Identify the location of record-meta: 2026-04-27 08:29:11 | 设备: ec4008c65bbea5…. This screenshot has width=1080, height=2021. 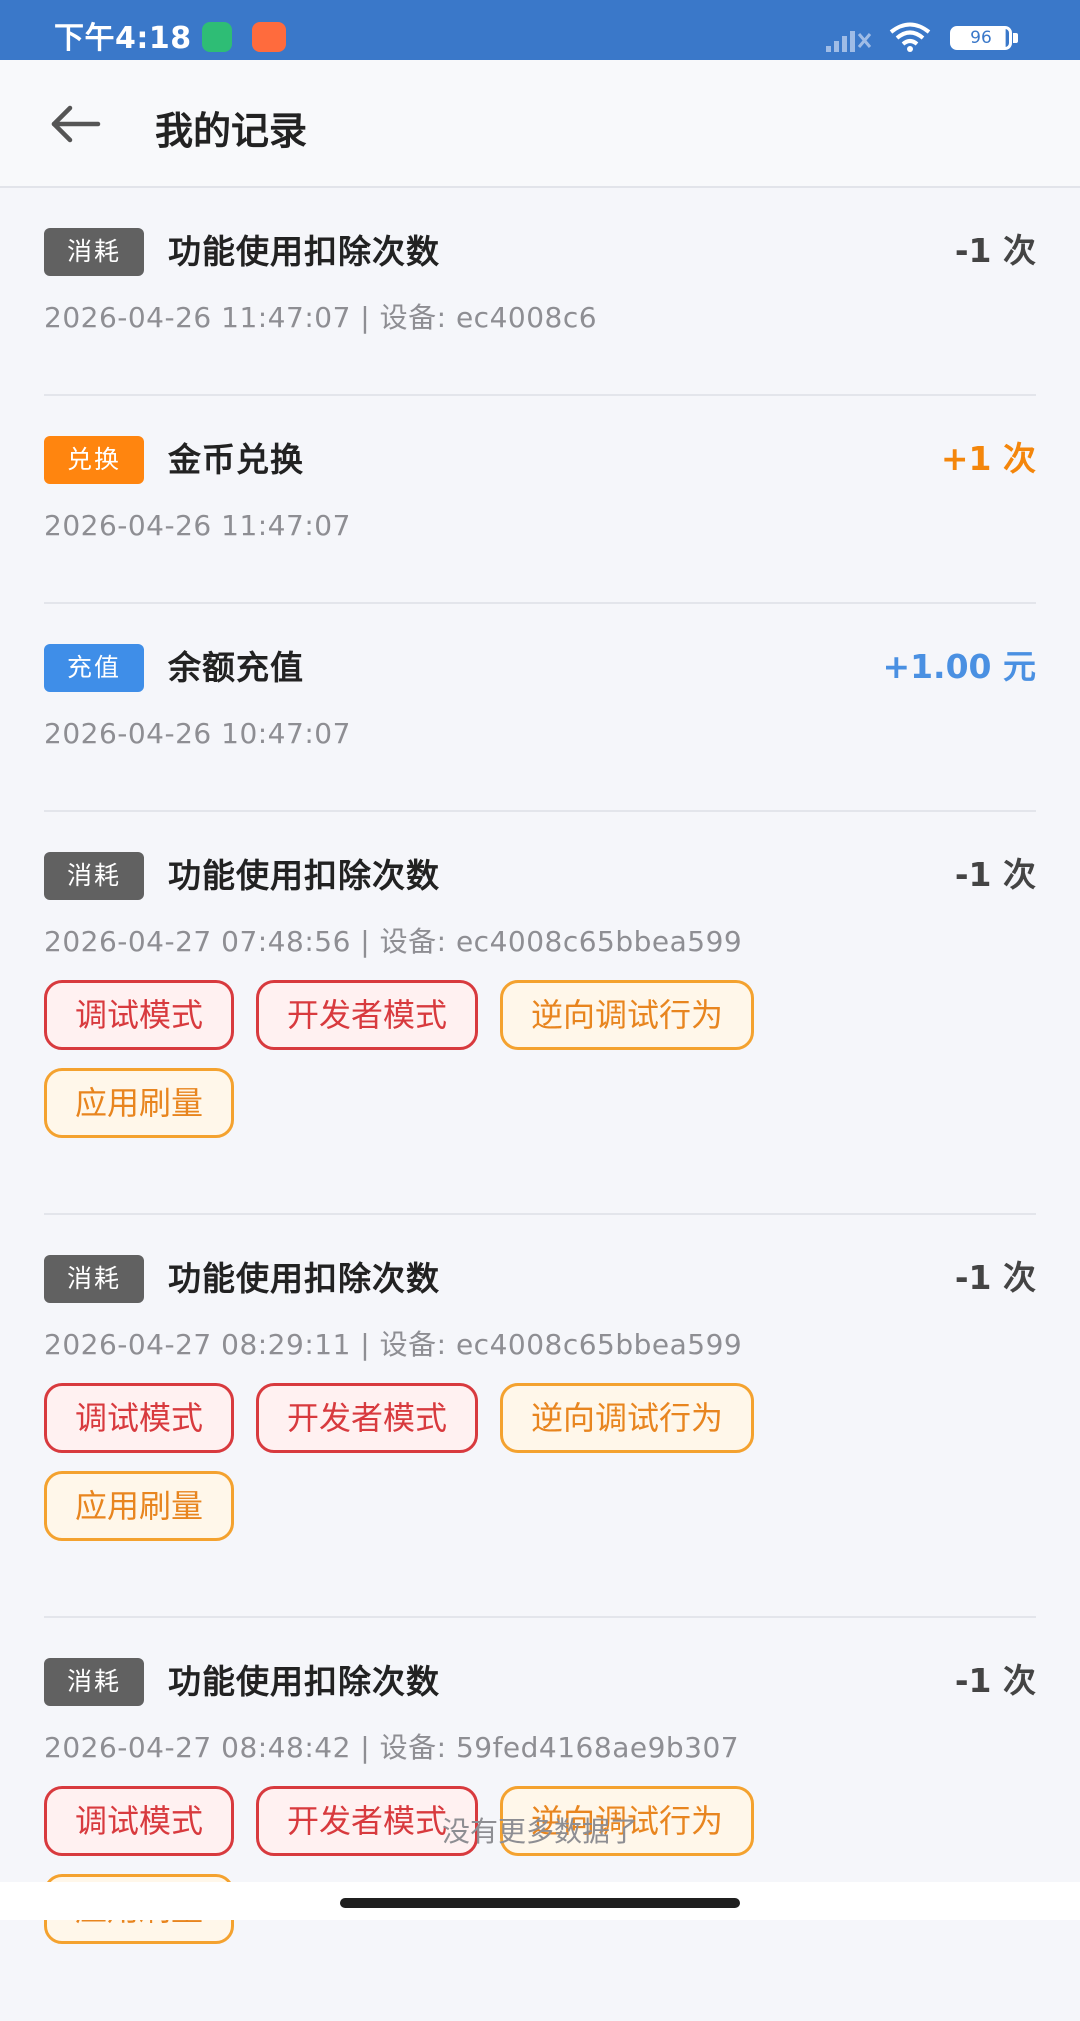
(393, 1344).